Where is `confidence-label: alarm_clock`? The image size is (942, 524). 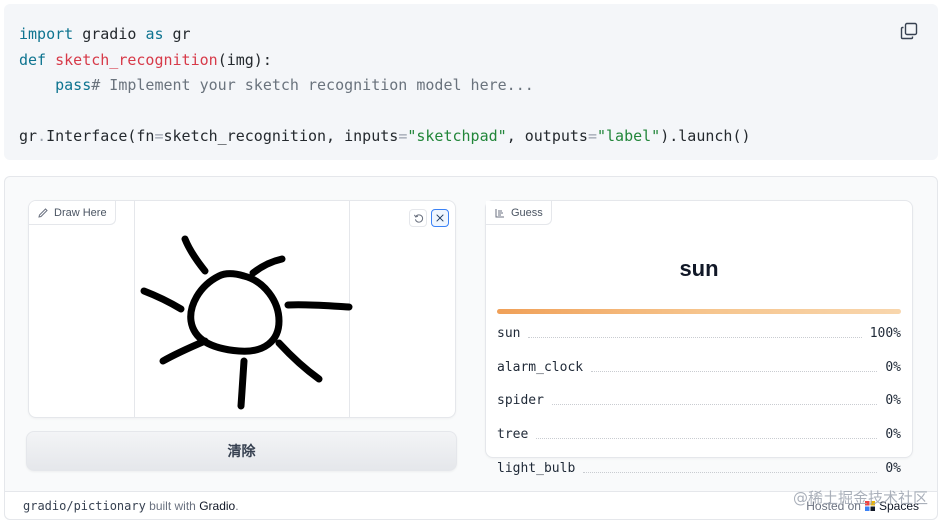
confidence-label: alarm_clock is located at coordinates (540, 367).